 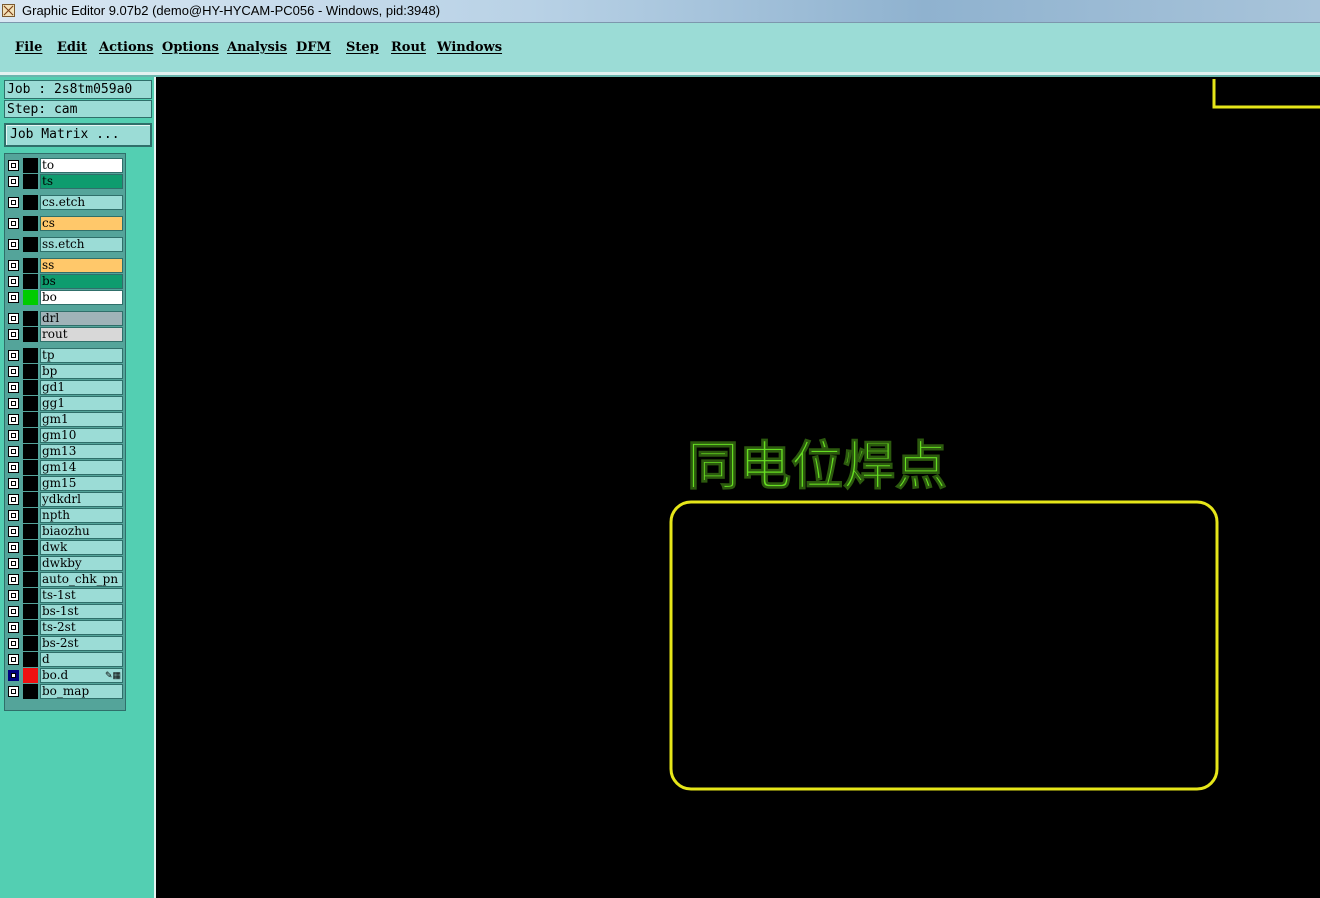 What do you see at coordinates (81, 595) in the screenshot?
I see `layer-name-label: ts-1st` at bounding box center [81, 595].